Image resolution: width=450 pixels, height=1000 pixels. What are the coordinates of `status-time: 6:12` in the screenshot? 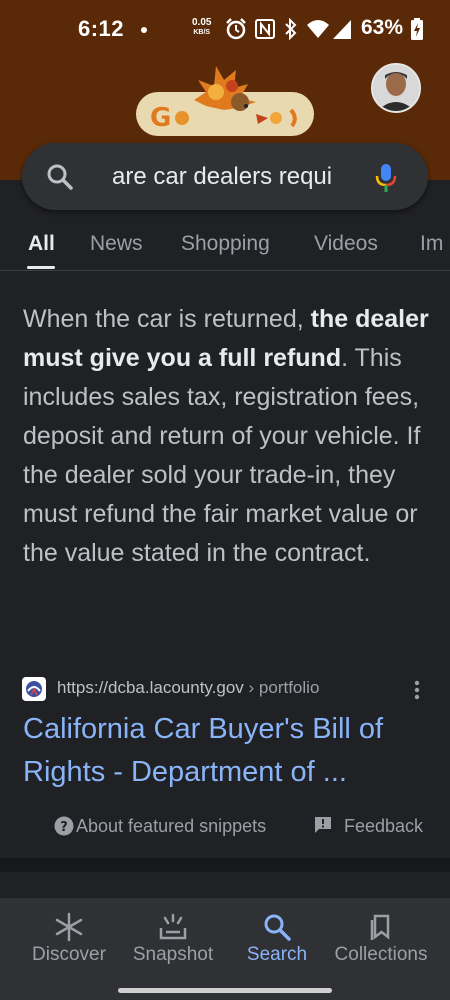 It's located at (101, 28).